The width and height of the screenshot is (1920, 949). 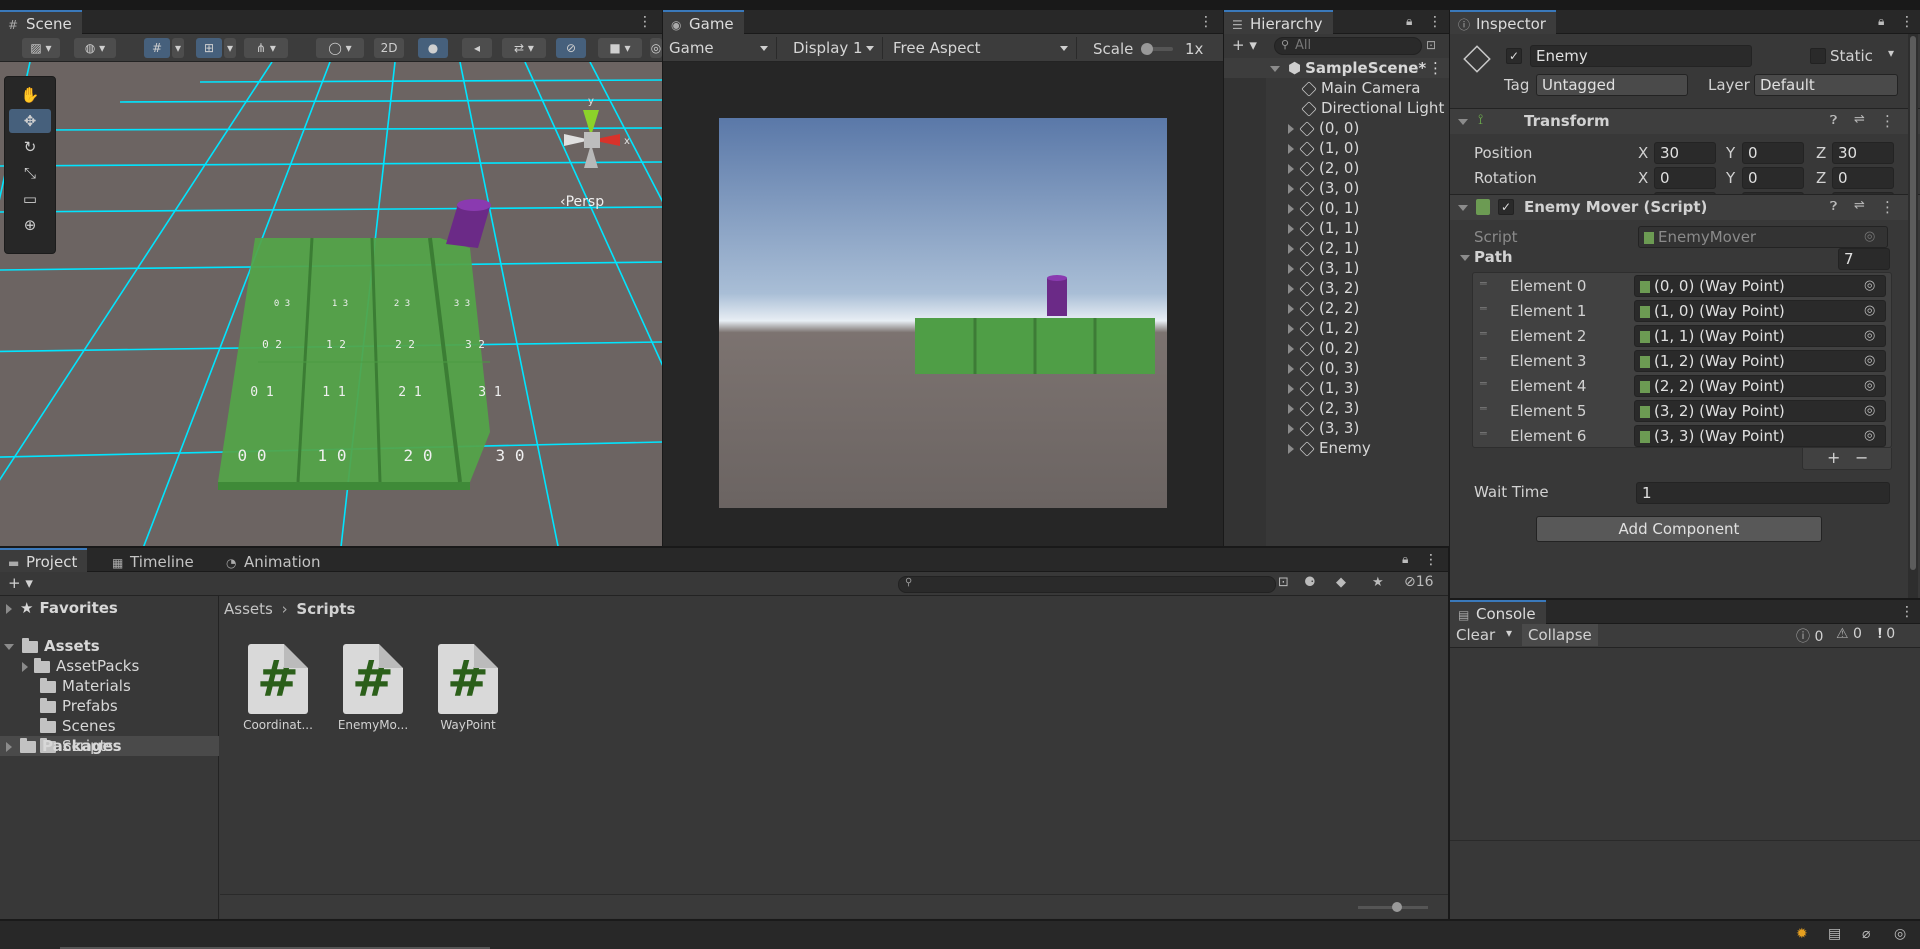 What do you see at coordinates (982, 48) in the screenshot?
I see `aspect-dropdown: Free Aspect` at bounding box center [982, 48].